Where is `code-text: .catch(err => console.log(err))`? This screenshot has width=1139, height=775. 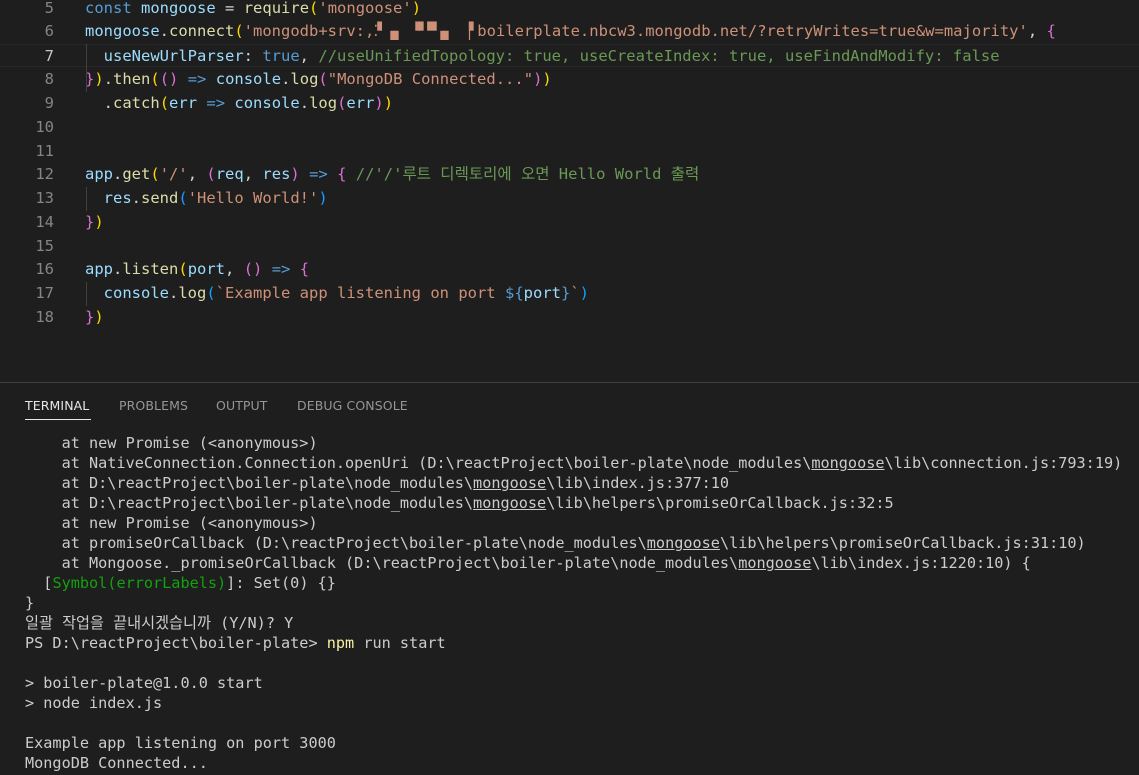 code-text: .catch(err => console.log(err)) is located at coordinates (248, 103).